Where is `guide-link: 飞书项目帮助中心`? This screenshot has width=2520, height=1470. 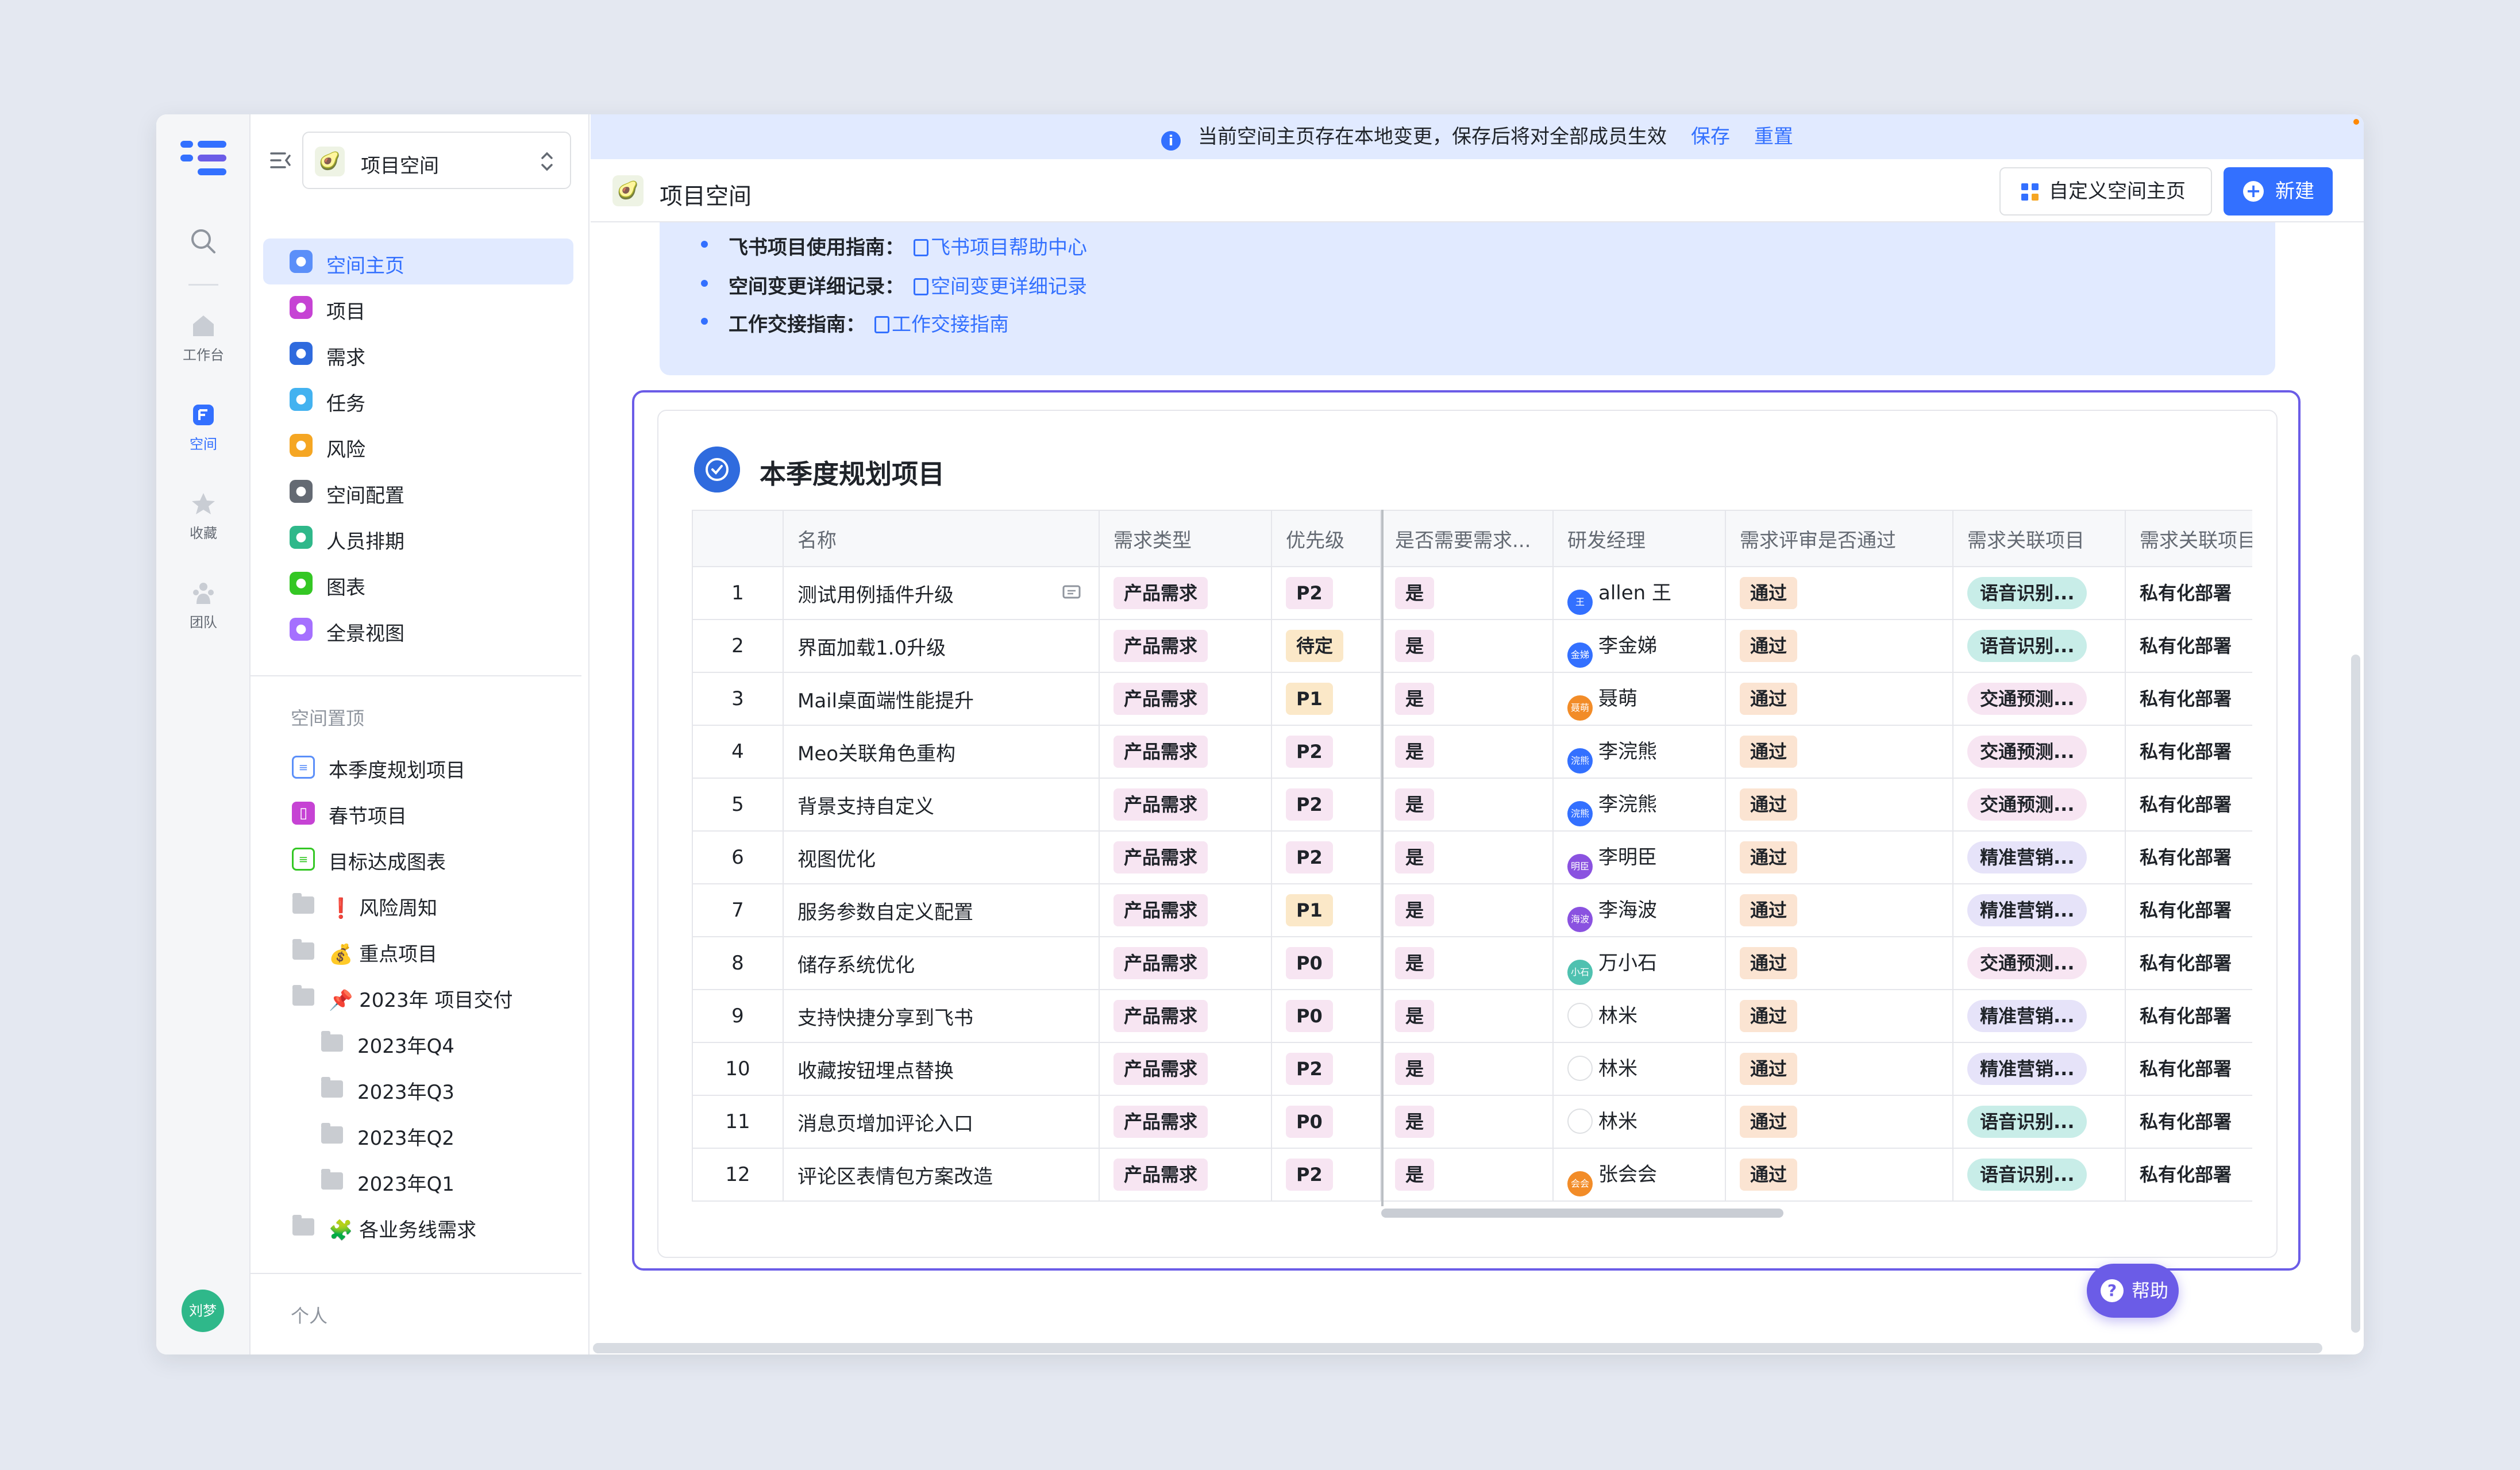
guide-link: 飞书项目帮助中心 is located at coordinates (1001, 247).